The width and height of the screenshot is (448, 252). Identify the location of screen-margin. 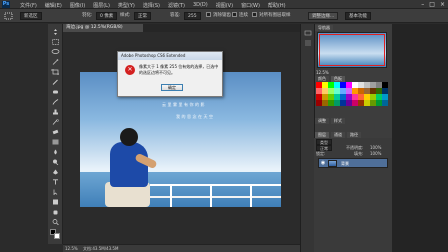
(420, 138).